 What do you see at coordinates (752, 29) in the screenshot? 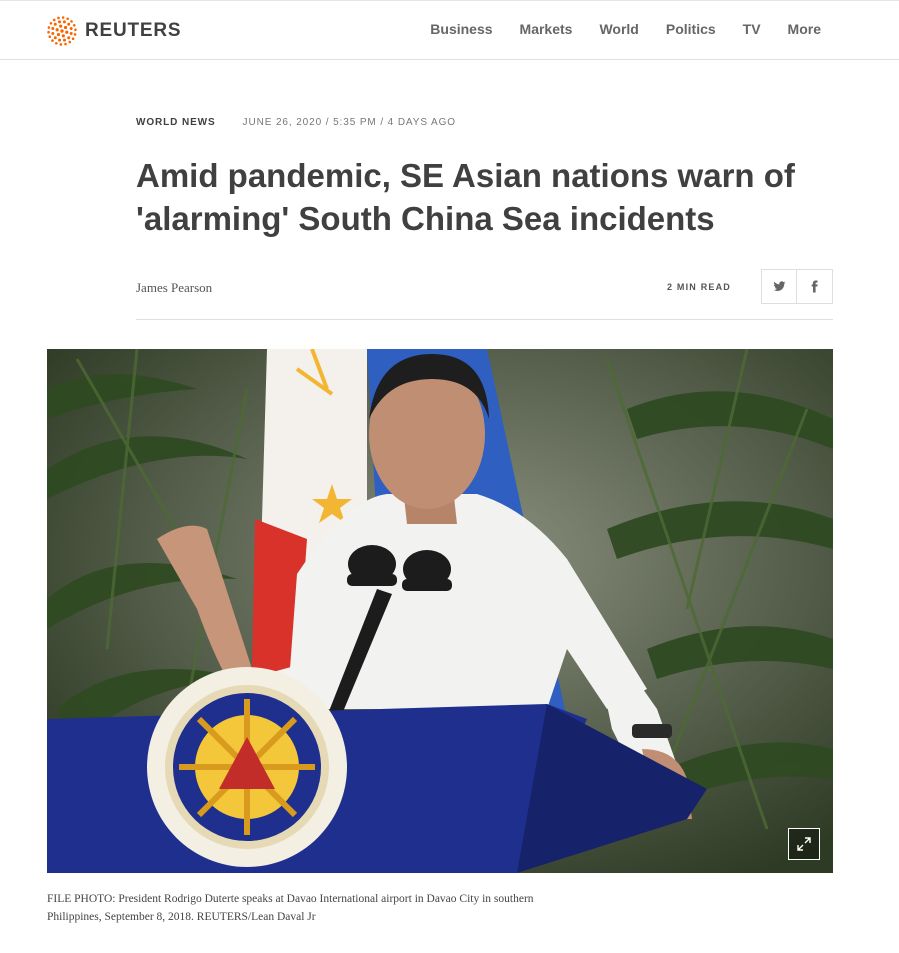
I see `nav-tv: TV` at bounding box center [752, 29].